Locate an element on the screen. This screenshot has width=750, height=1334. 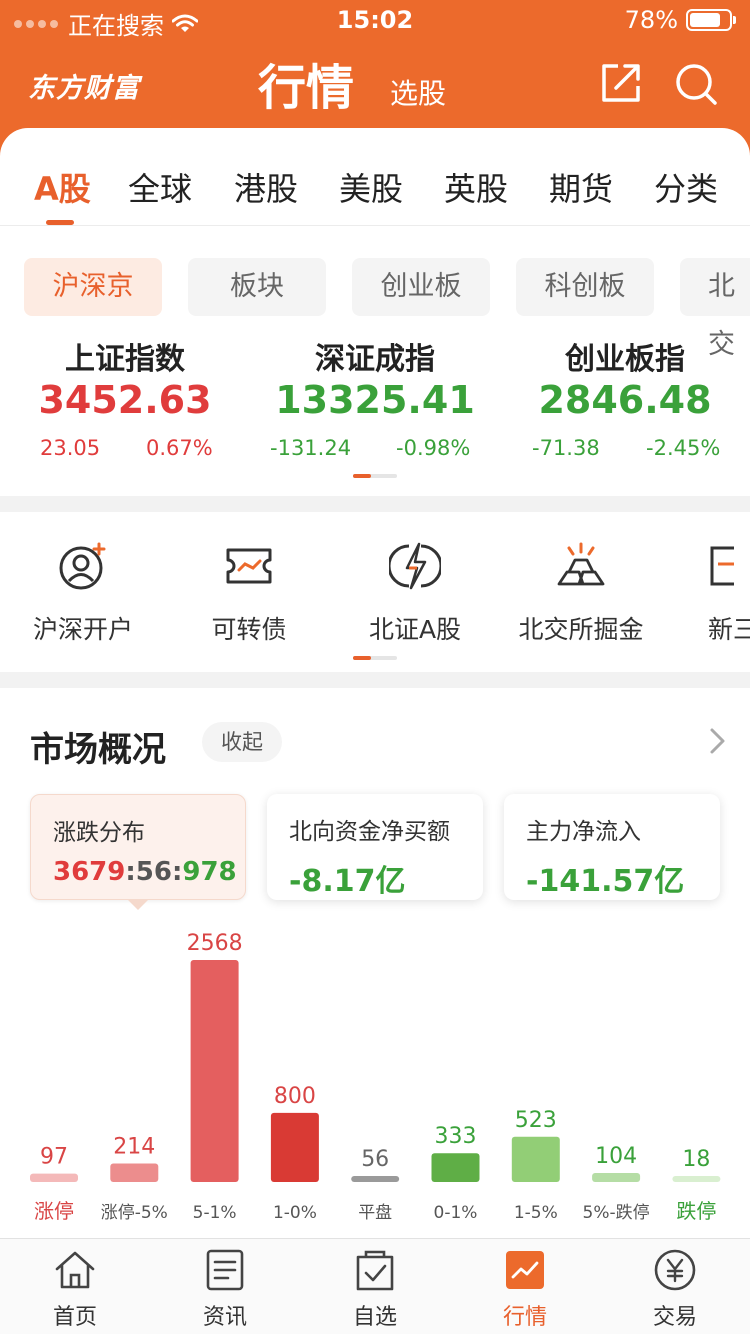
stock-picker-tab: 选股 is located at coordinates (418, 92).